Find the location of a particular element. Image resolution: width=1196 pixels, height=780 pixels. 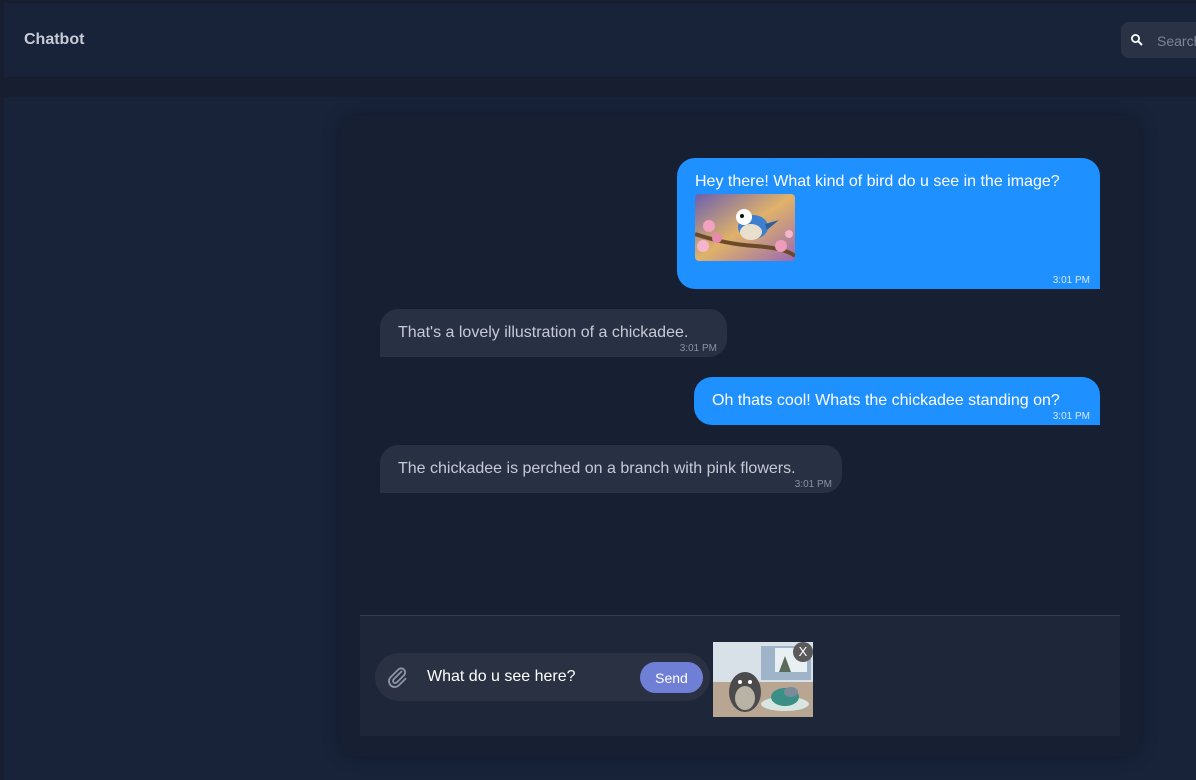

message-input is located at coordinates (530, 677).